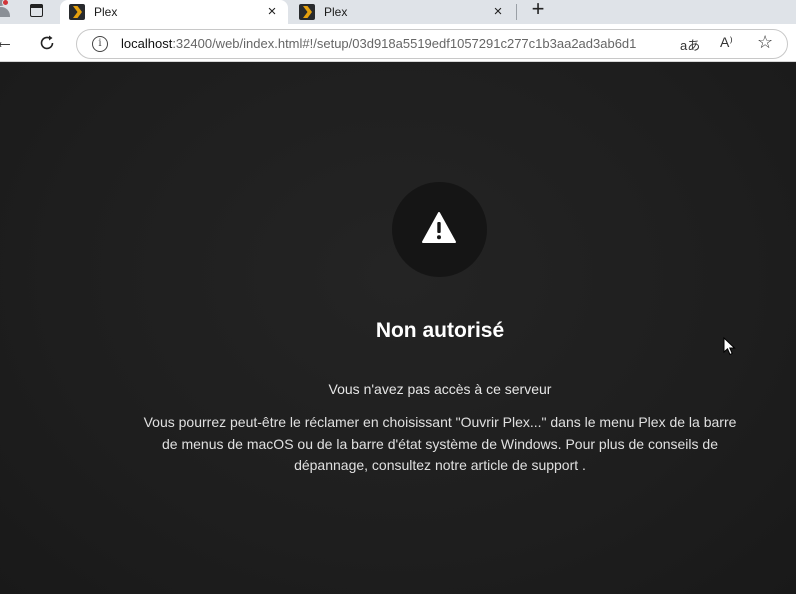 Image resolution: width=796 pixels, height=594 pixels. I want to click on url-host: localhost, so click(147, 43).